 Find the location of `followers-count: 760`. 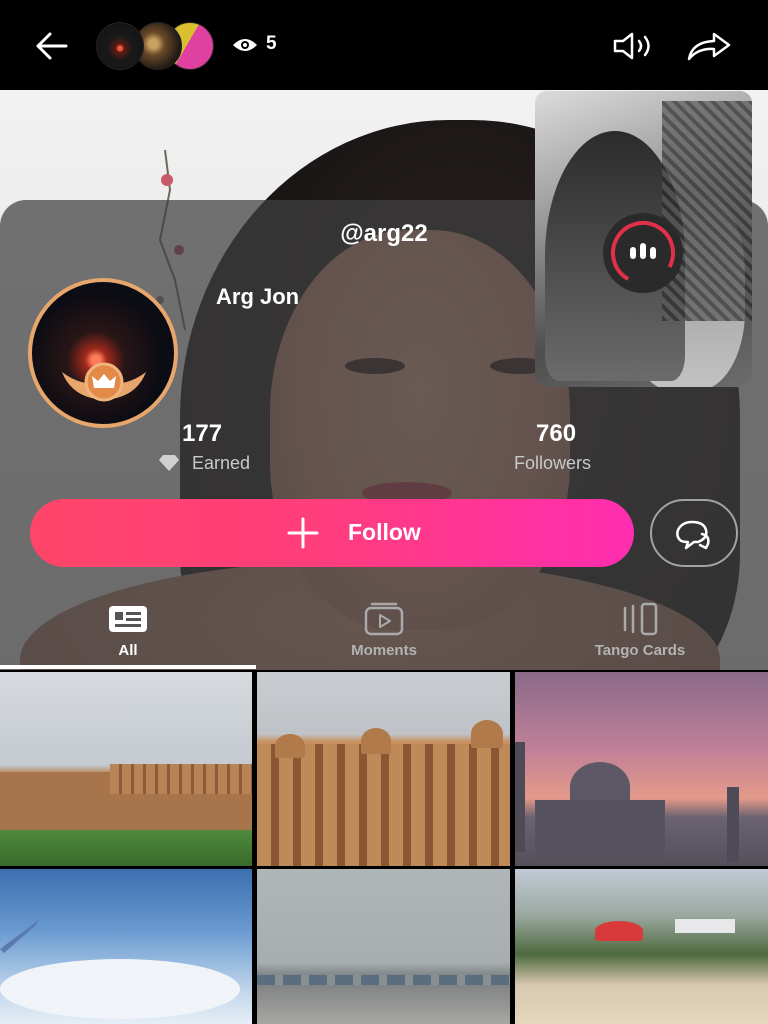

followers-count: 760 is located at coordinates (556, 434).